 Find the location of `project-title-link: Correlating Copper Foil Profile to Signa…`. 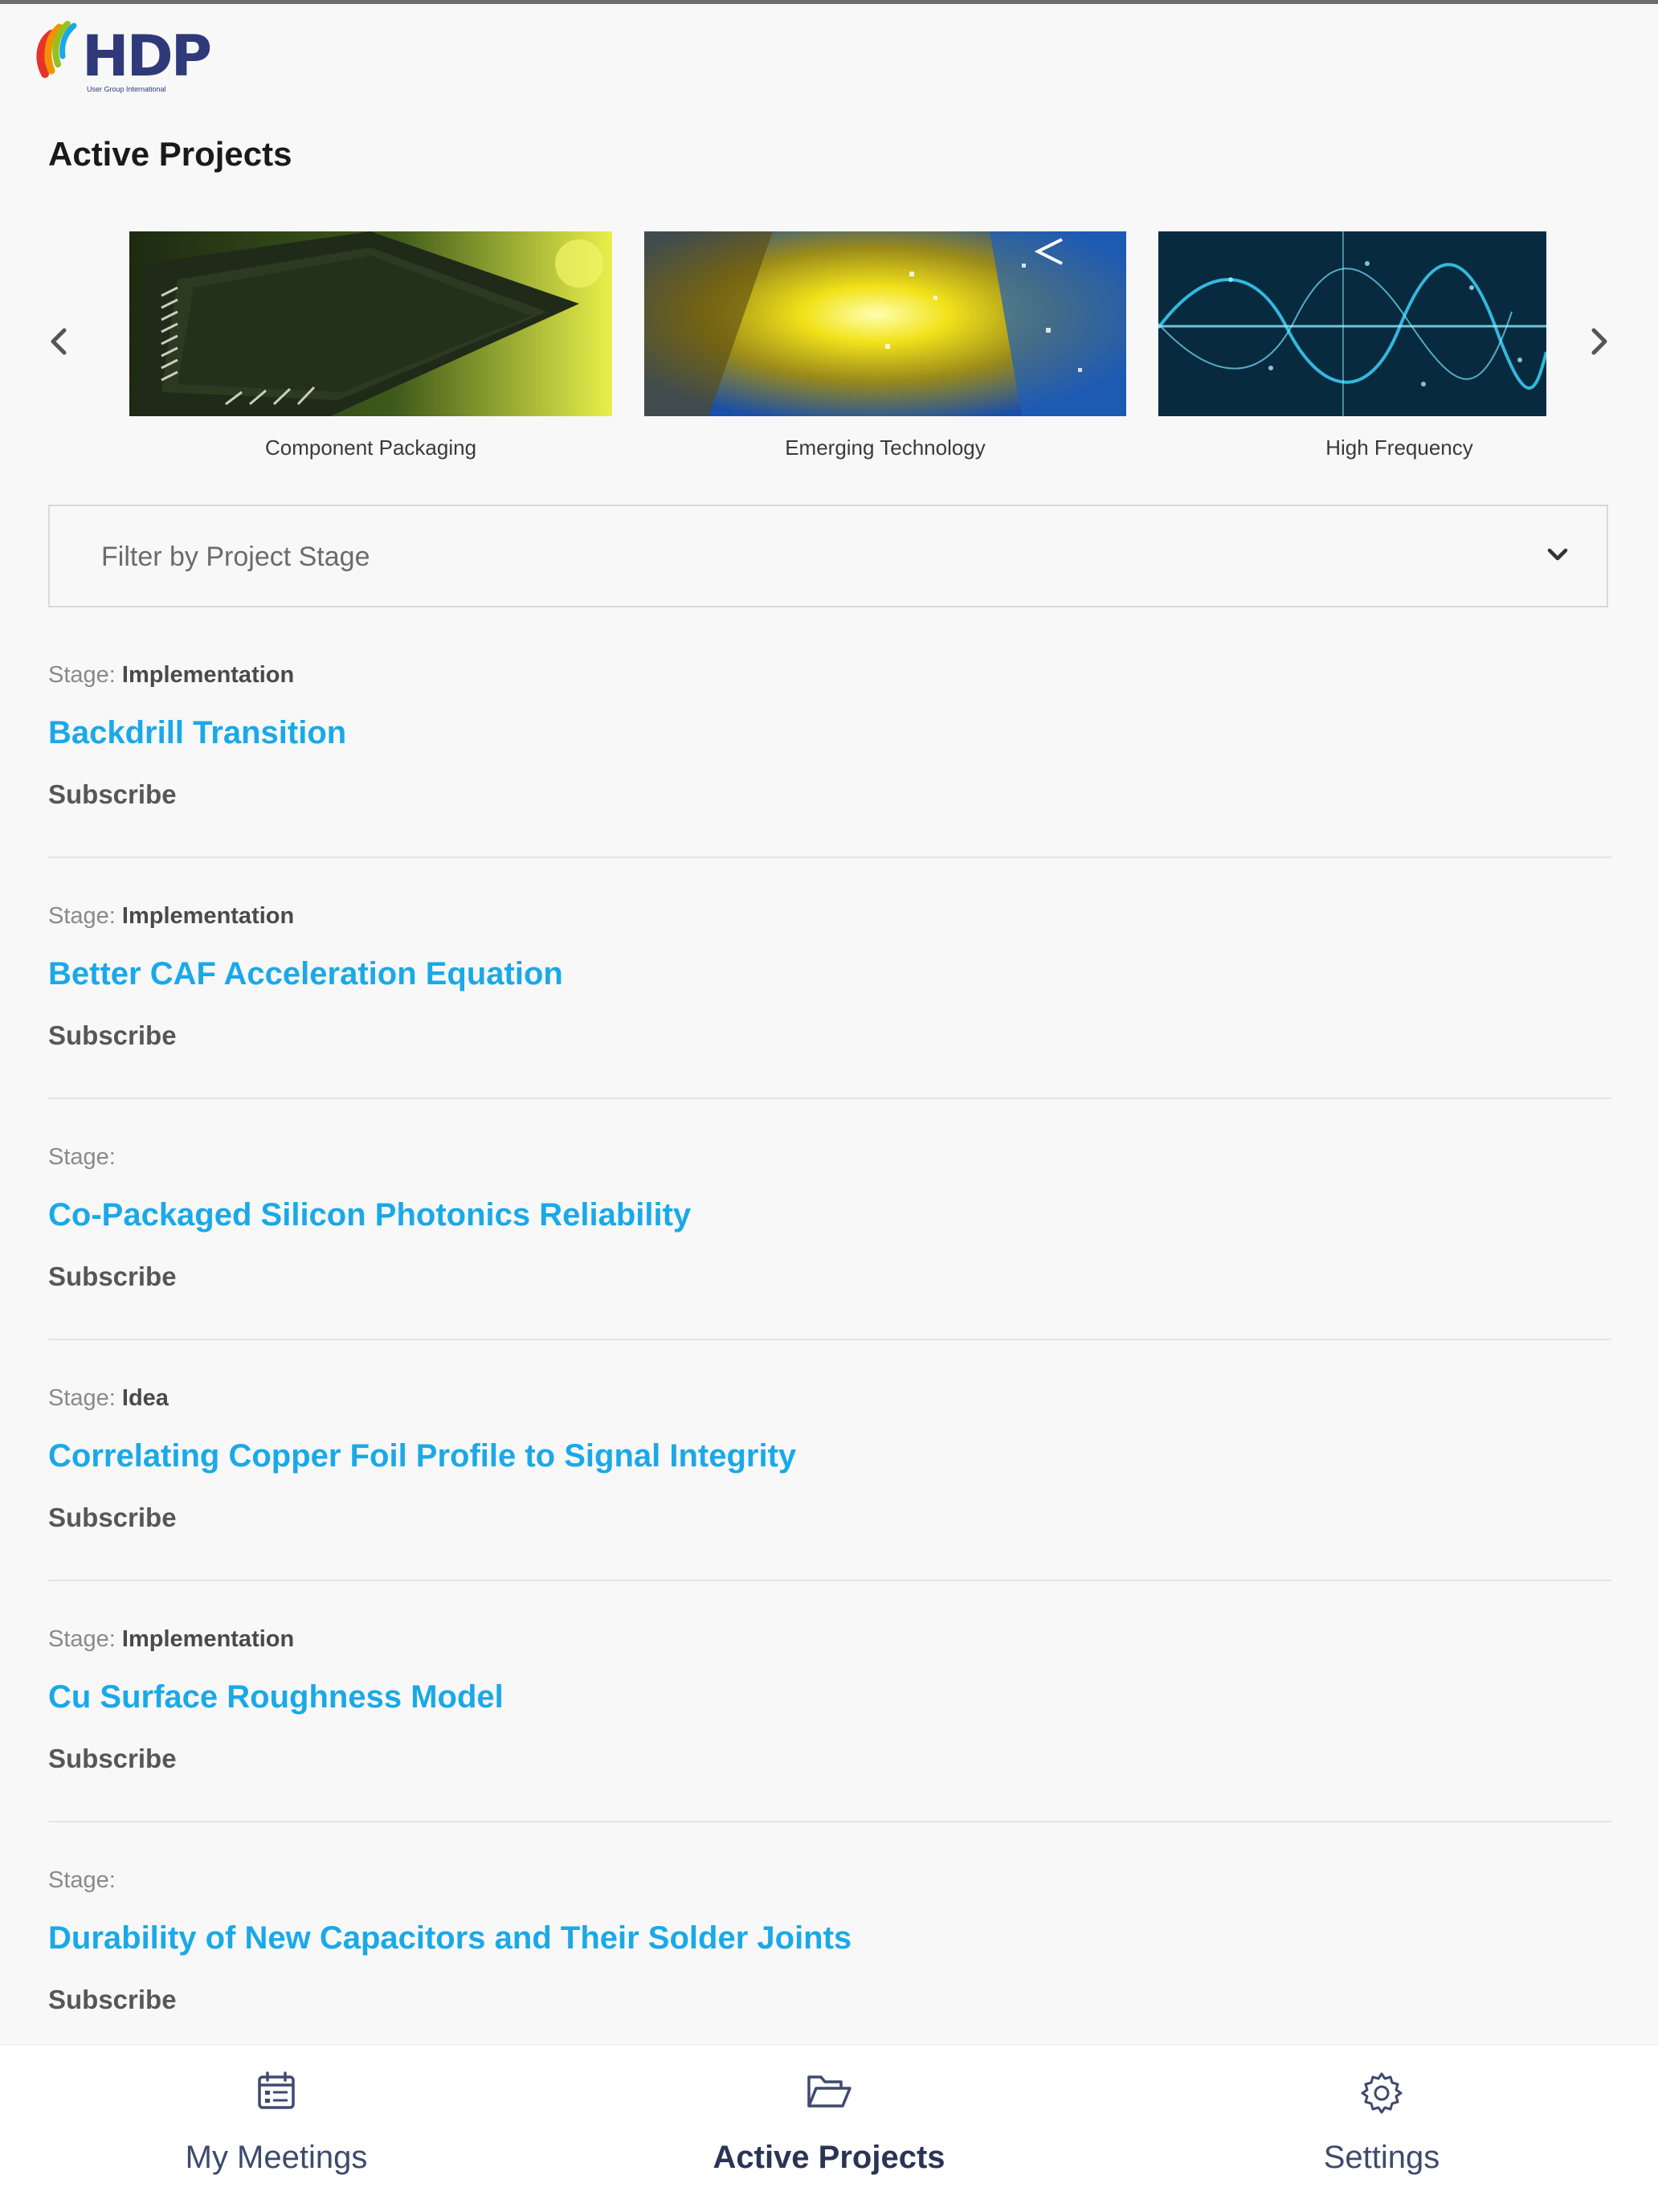

project-title-link: Correlating Copper Foil Profile to Signa… is located at coordinates (422, 1456).